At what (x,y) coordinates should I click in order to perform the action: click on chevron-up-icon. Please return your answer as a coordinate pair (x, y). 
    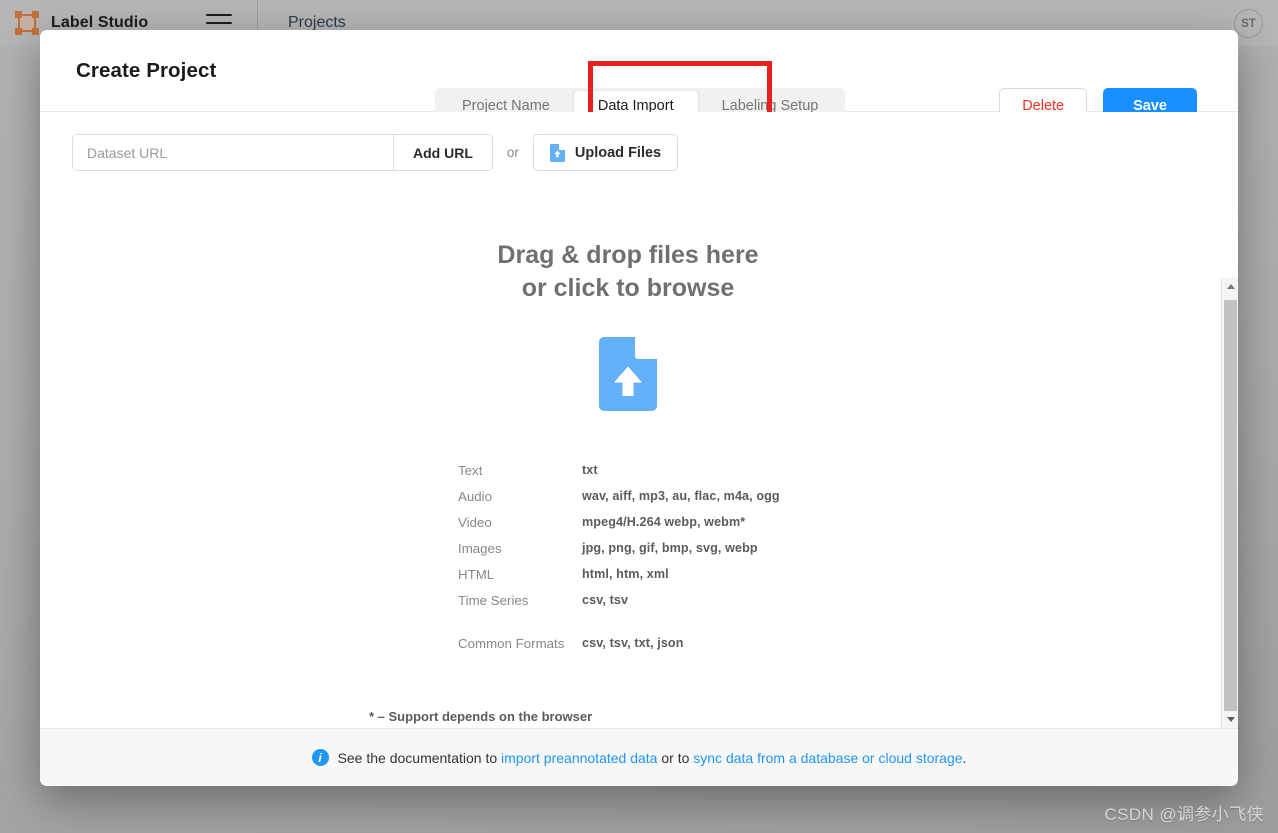
    Looking at the image, I should click on (1230, 286).